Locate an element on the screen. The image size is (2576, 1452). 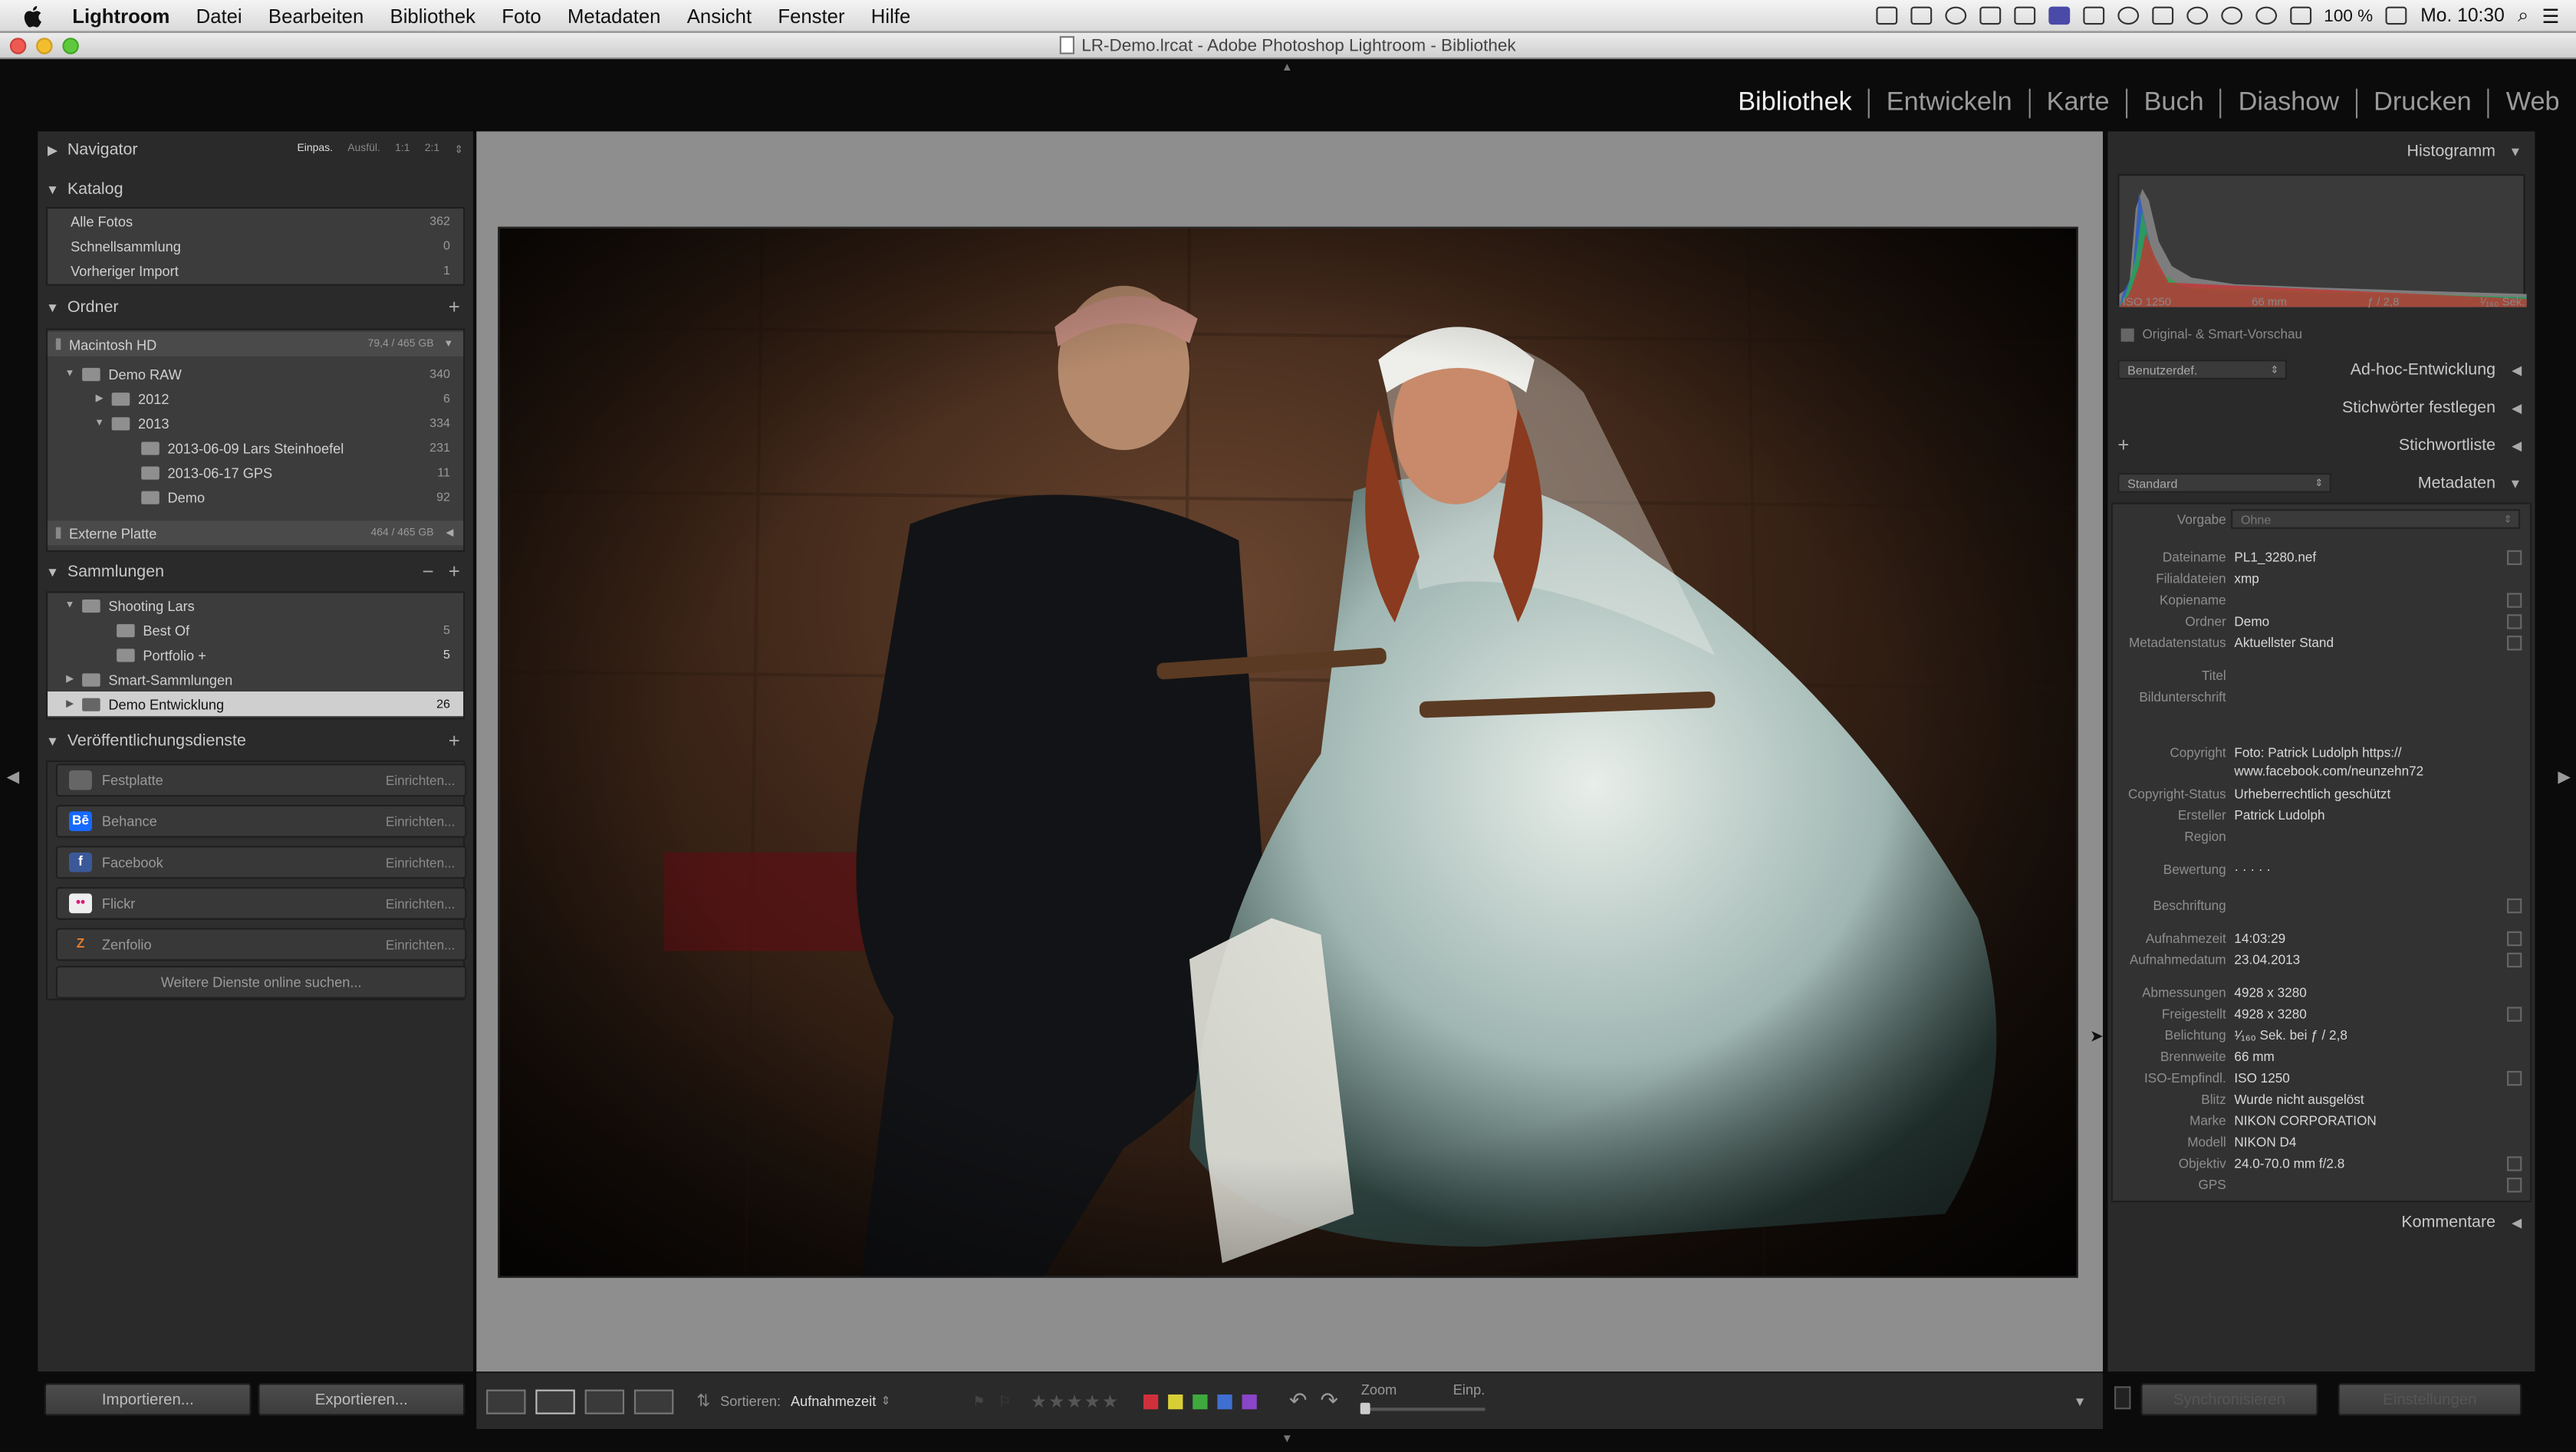
sort-dropdown: Aufnahmezeit is located at coordinates (833, 1401).